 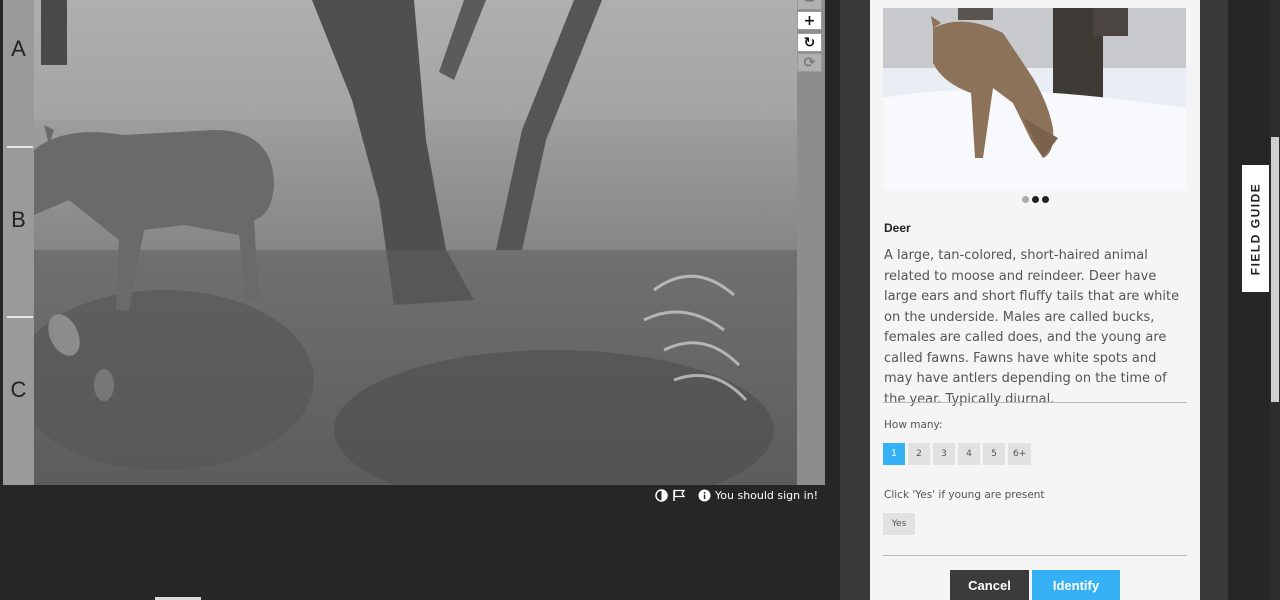 What do you see at coordinates (811, 242) in the screenshot?
I see `viewer-control-strip` at bounding box center [811, 242].